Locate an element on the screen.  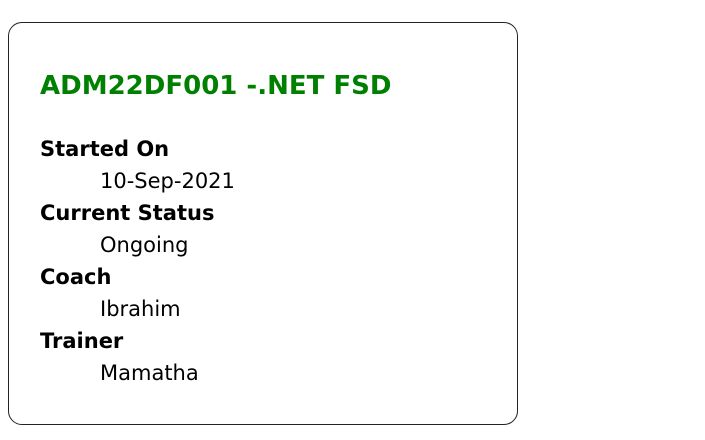
started-on-label: Started On is located at coordinates (105, 149).